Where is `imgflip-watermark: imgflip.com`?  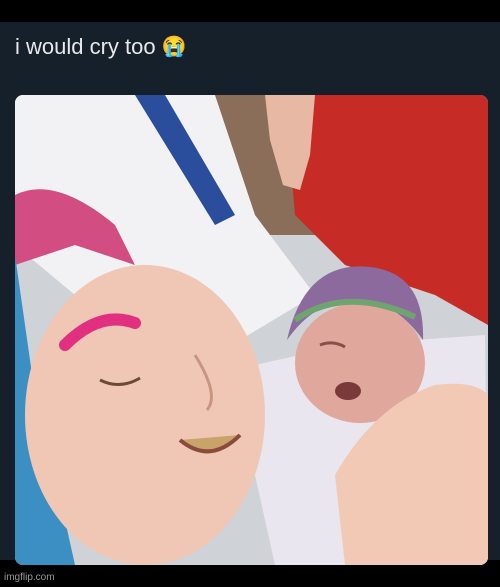 imgflip-watermark: imgflip.com is located at coordinates (29, 577).